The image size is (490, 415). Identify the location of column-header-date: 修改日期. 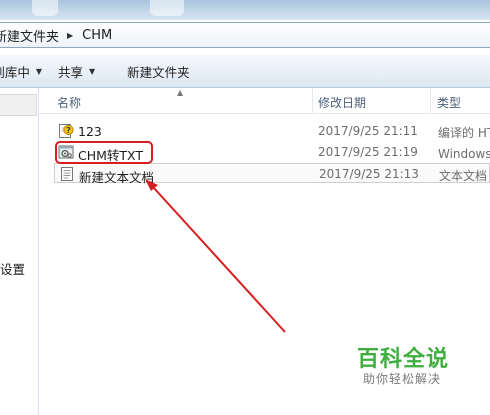
(342, 102).